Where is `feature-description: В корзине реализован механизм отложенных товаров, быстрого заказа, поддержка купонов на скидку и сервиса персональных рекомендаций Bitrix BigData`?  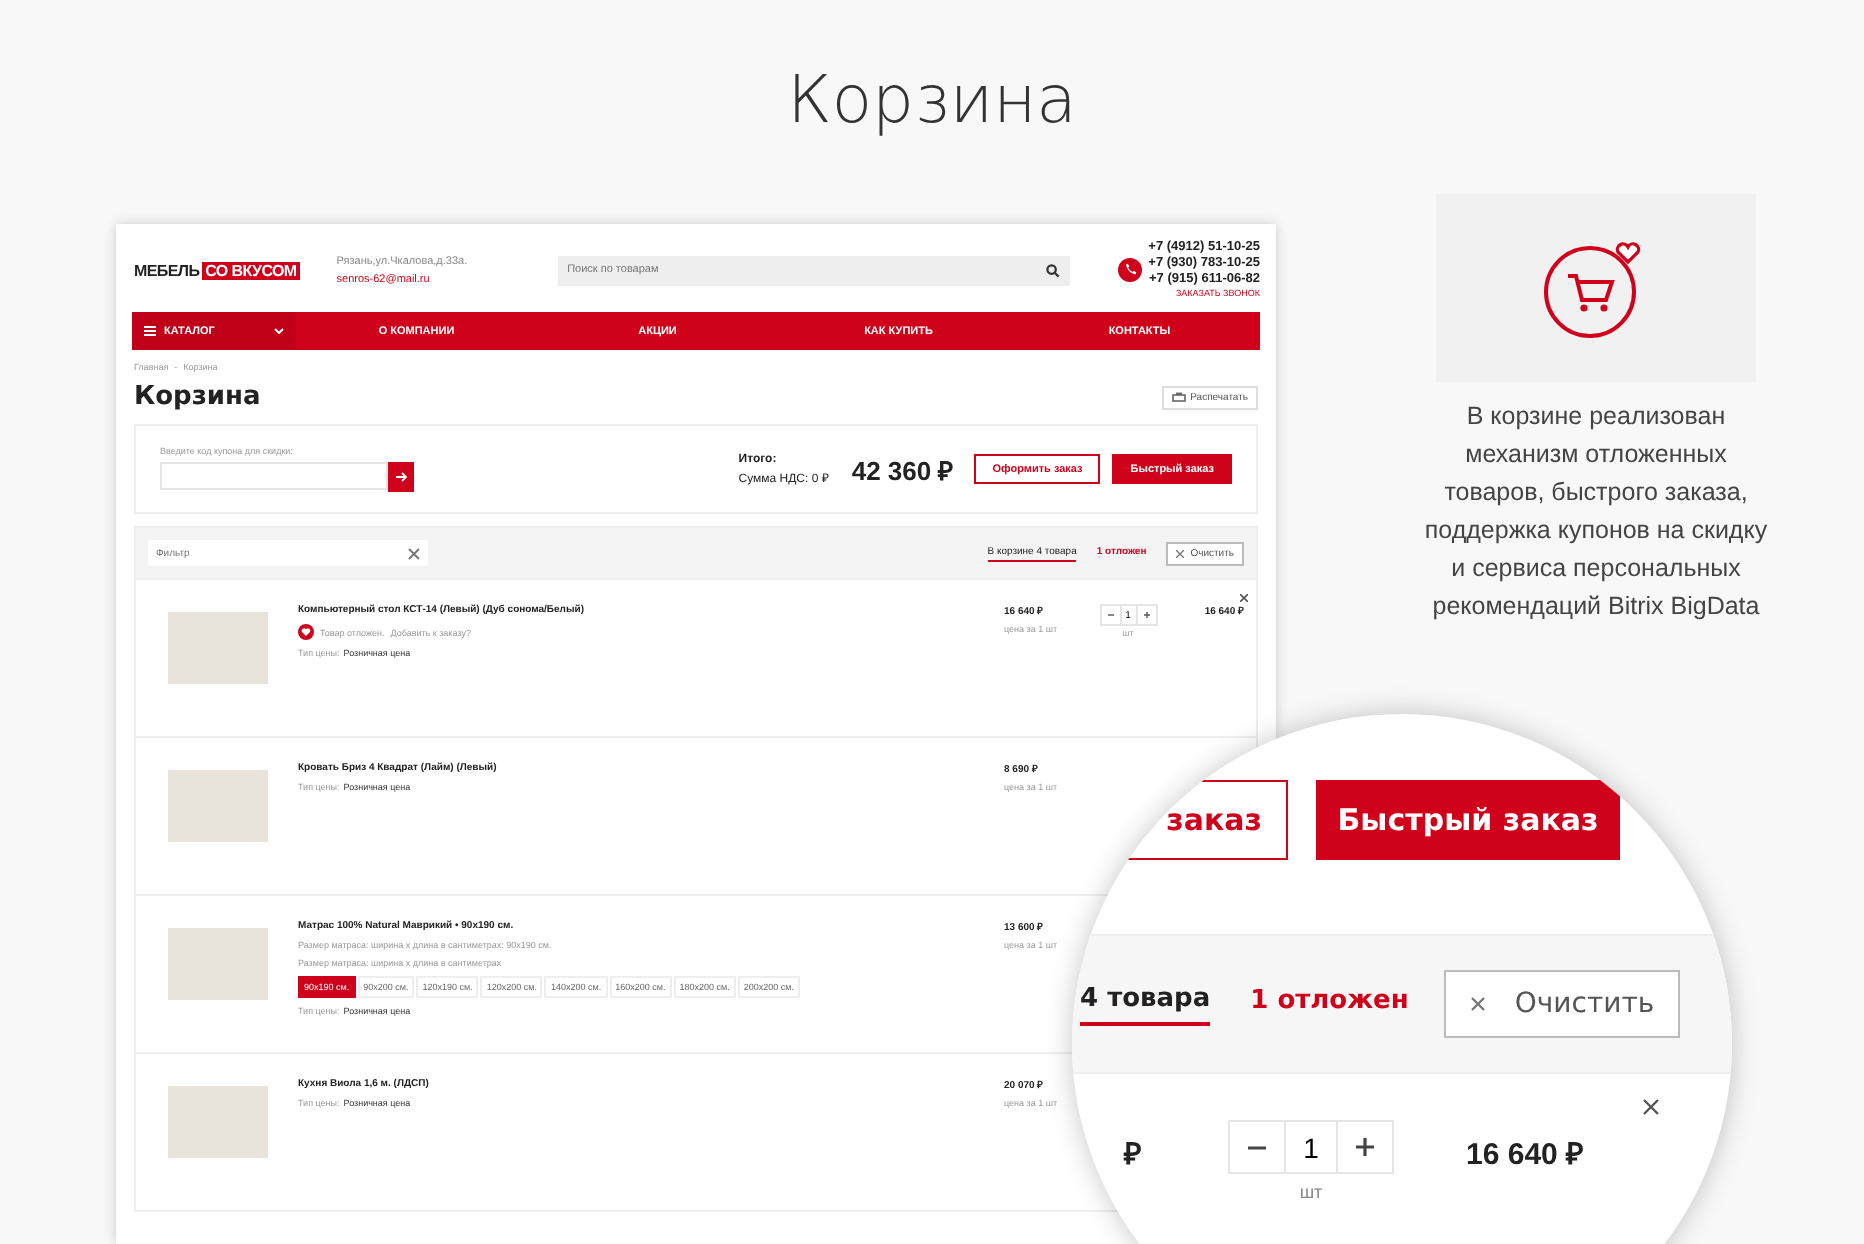
feature-description: В корзине реализован механизм отложенных товаров, быстрого заказа, поддержка купонов на скидку и сервиса персональных рекомендаций Bitrix BigData is located at coordinates (1596, 512).